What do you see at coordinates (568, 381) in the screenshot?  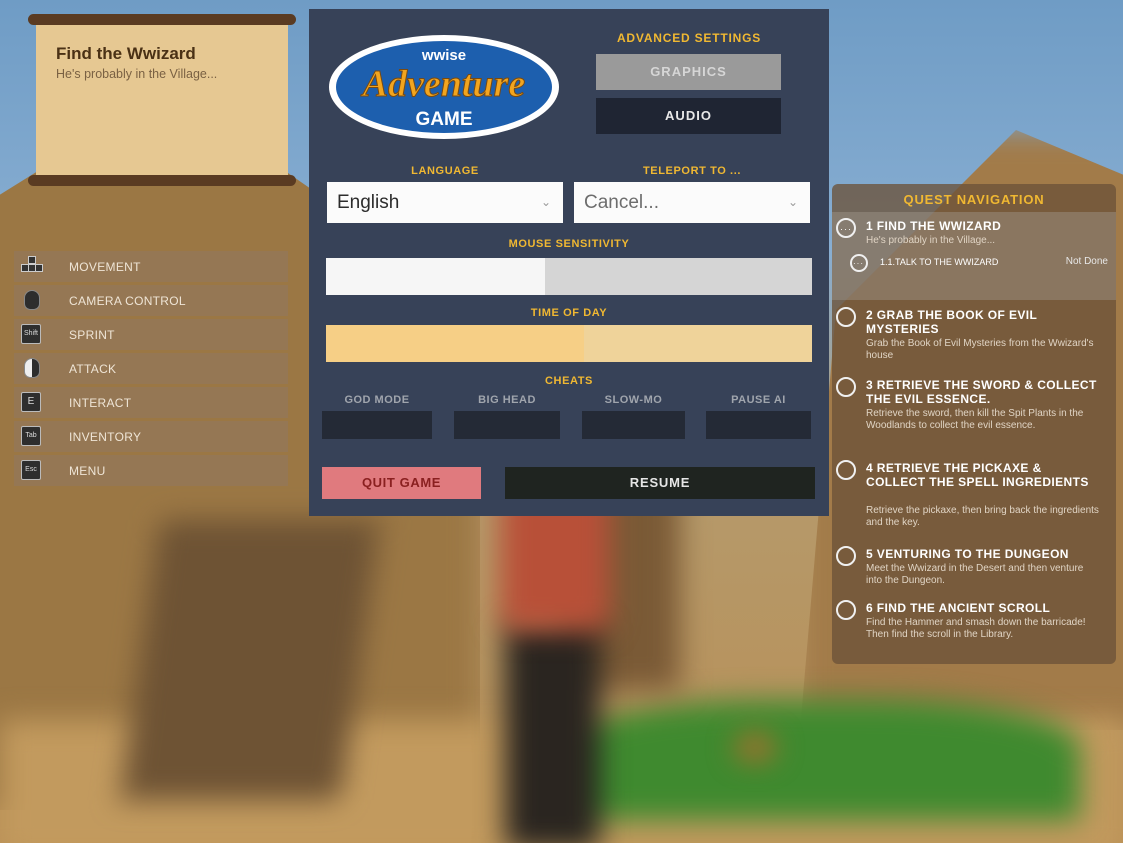 I see `cheats-title: CHEATS` at bounding box center [568, 381].